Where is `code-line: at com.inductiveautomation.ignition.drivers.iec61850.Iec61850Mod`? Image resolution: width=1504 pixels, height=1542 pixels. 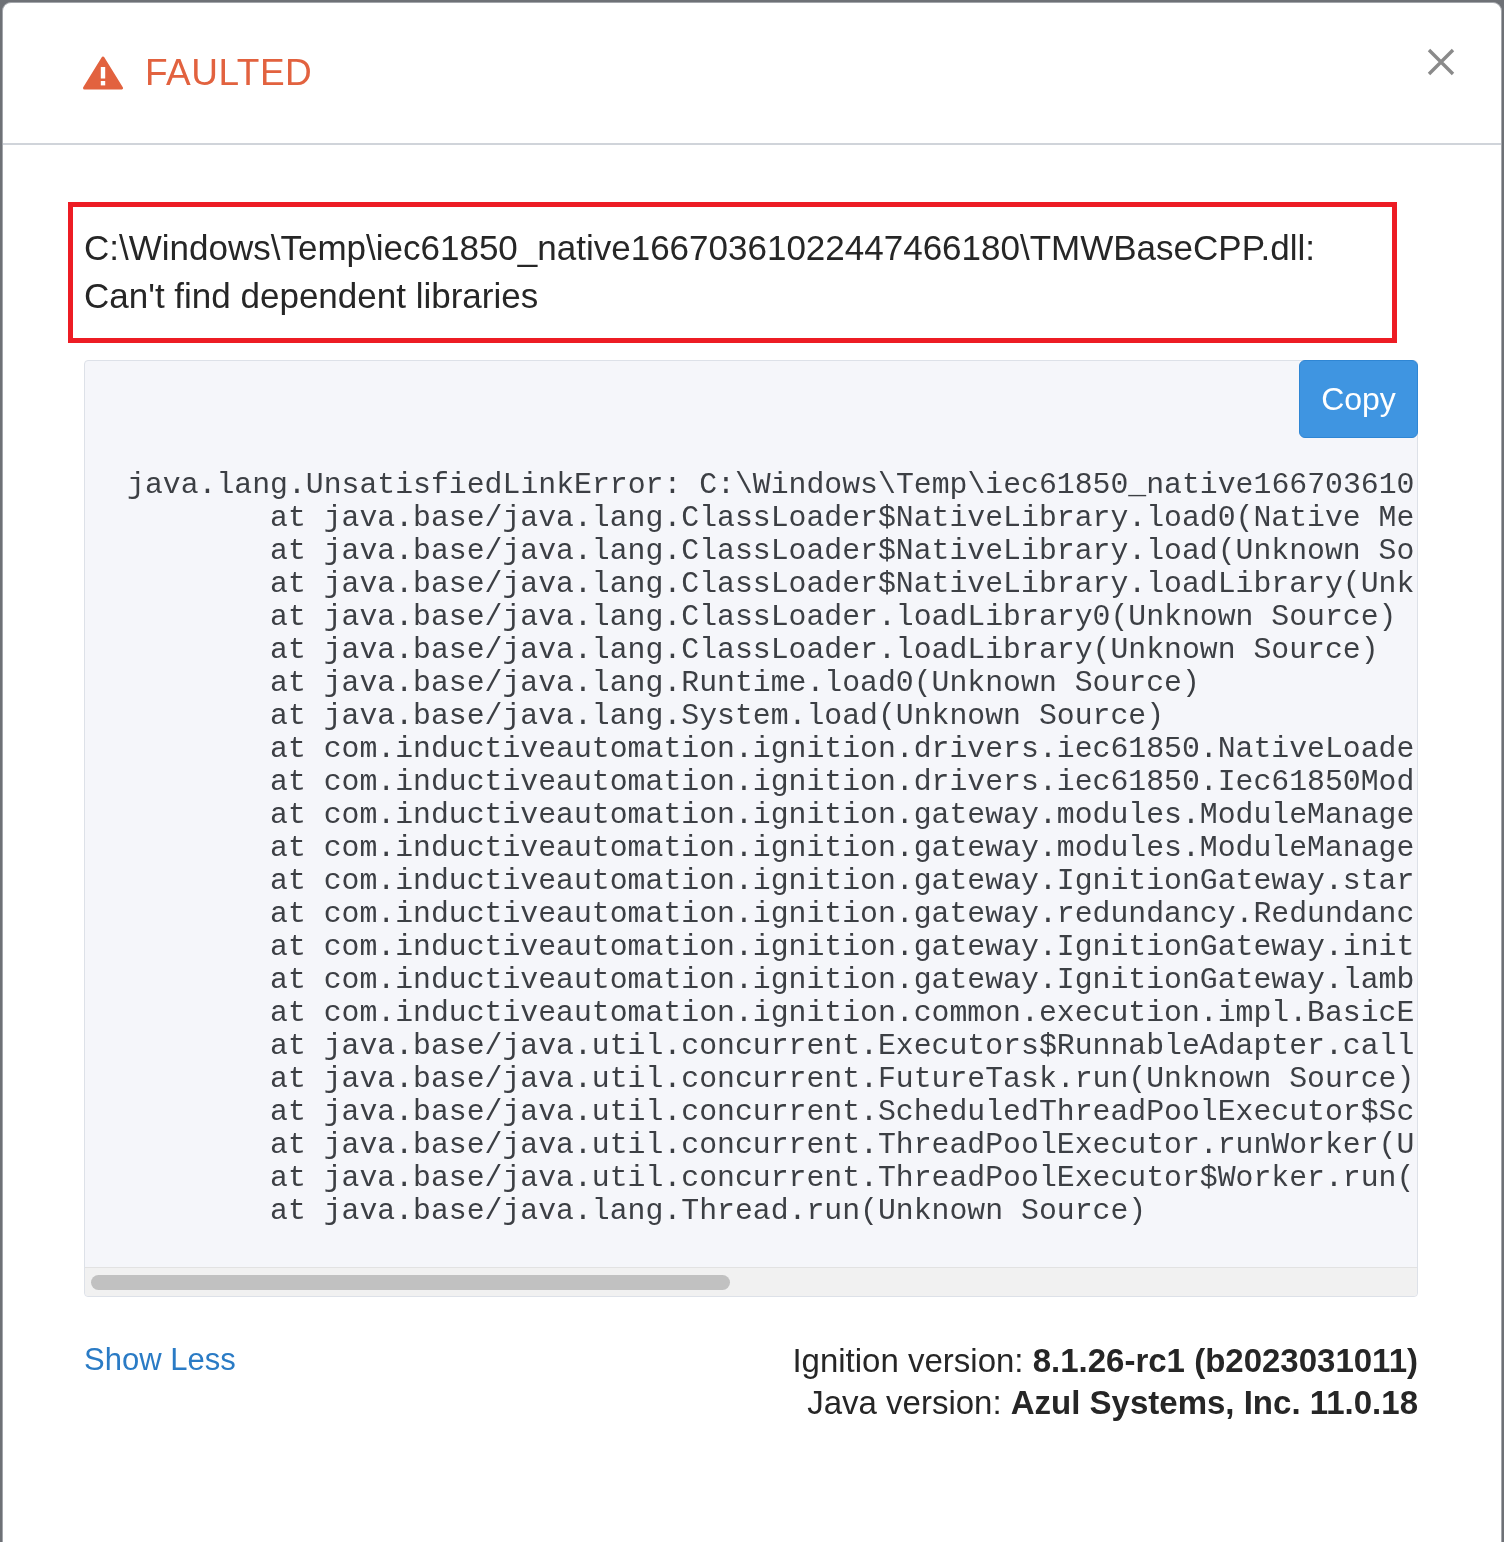
code-line: at com.inductiveautomation.ignition.drivers.iec61850.Iec61850Mod is located at coordinates (842, 782).